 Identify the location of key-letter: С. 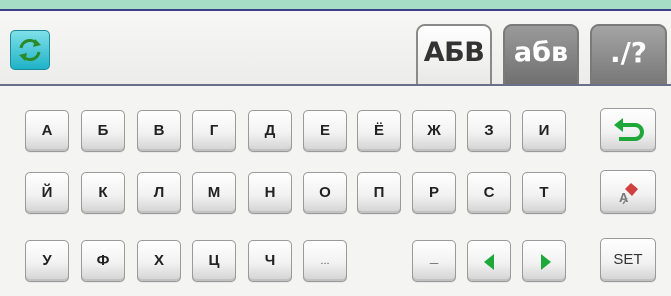
(489, 193).